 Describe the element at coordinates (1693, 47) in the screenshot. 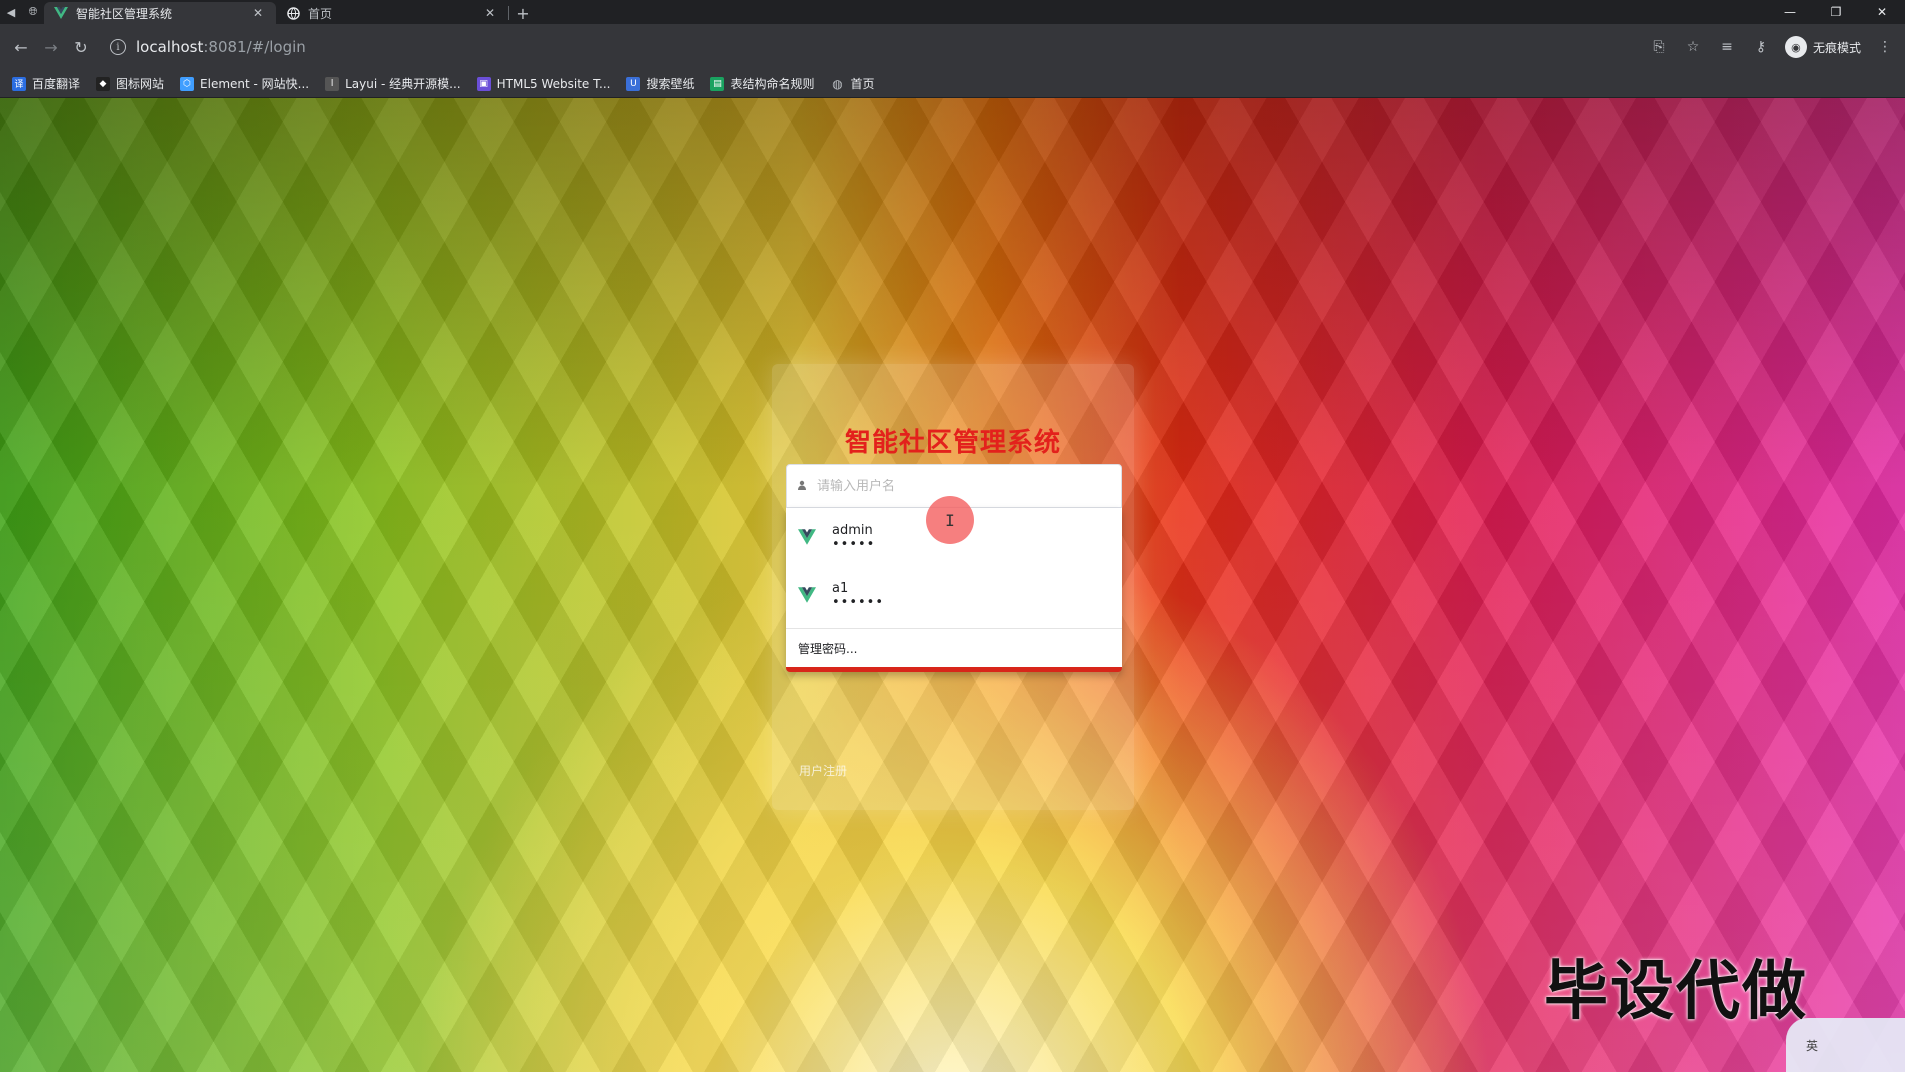

I see `star-icon: ☆` at that location.